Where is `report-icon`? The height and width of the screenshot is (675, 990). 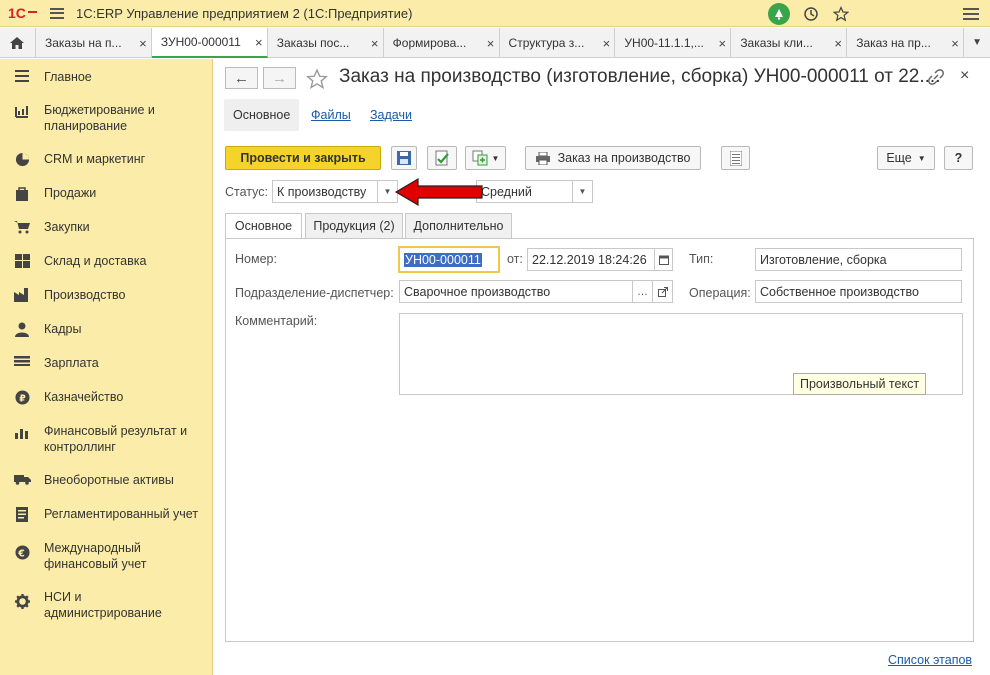
report-icon is located at coordinates (735, 158).